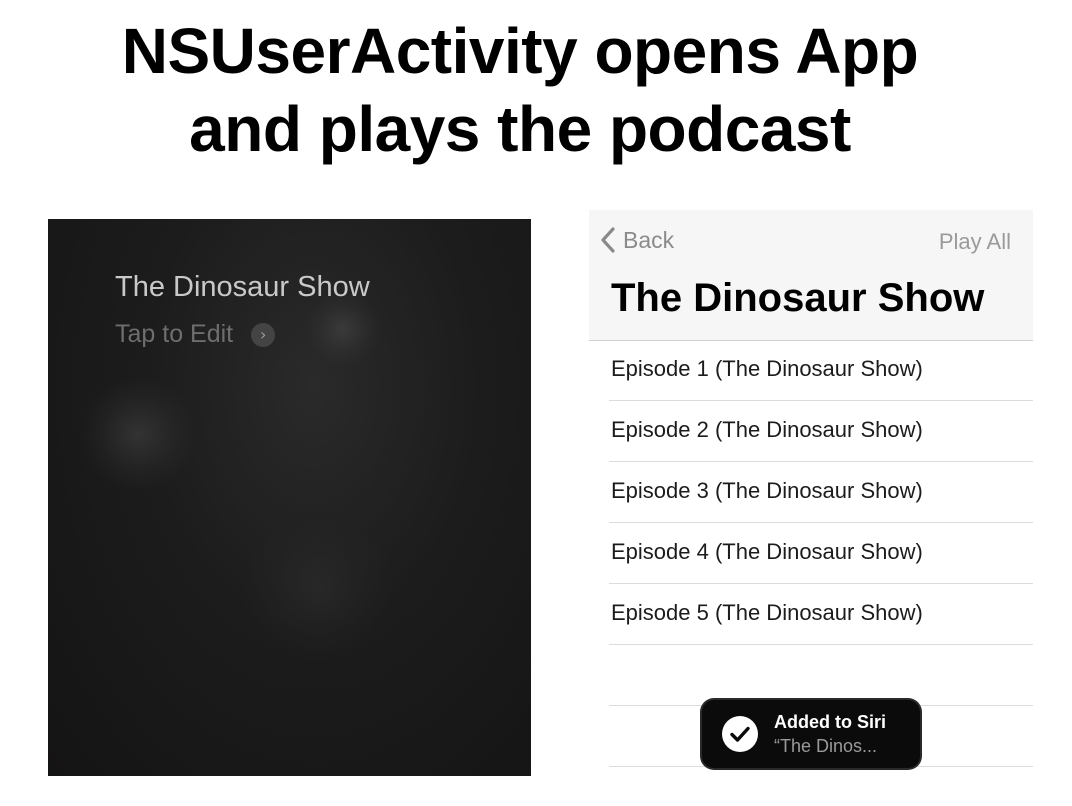 The width and height of the screenshot is (1072, 806). Describe the element at coordinates (830, 722) in the screenshot. I see `toast-title: Added to Siri` at that location.